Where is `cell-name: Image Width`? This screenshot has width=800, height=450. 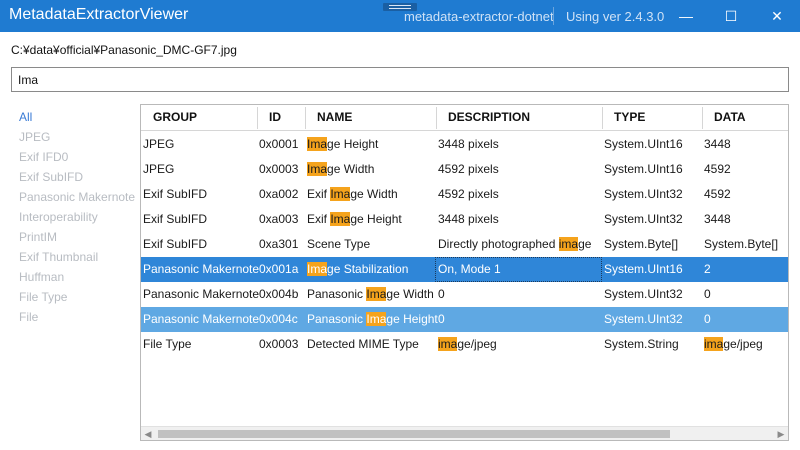 cell-name: Image Width is located at coordinates (341, 169).